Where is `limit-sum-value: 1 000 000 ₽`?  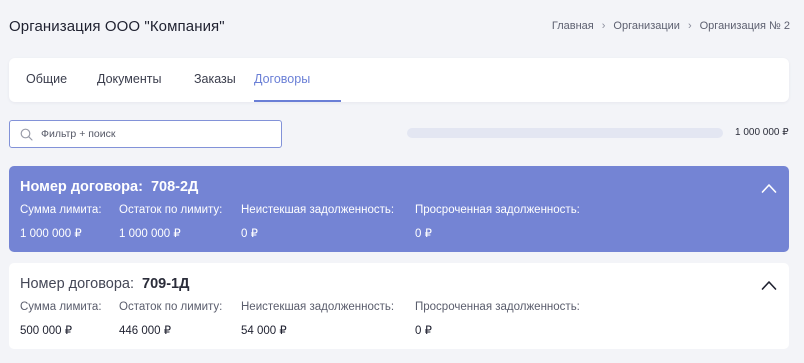
limit-sum-value: 1 000 000 ₽ is located at coordinates (51, 234).